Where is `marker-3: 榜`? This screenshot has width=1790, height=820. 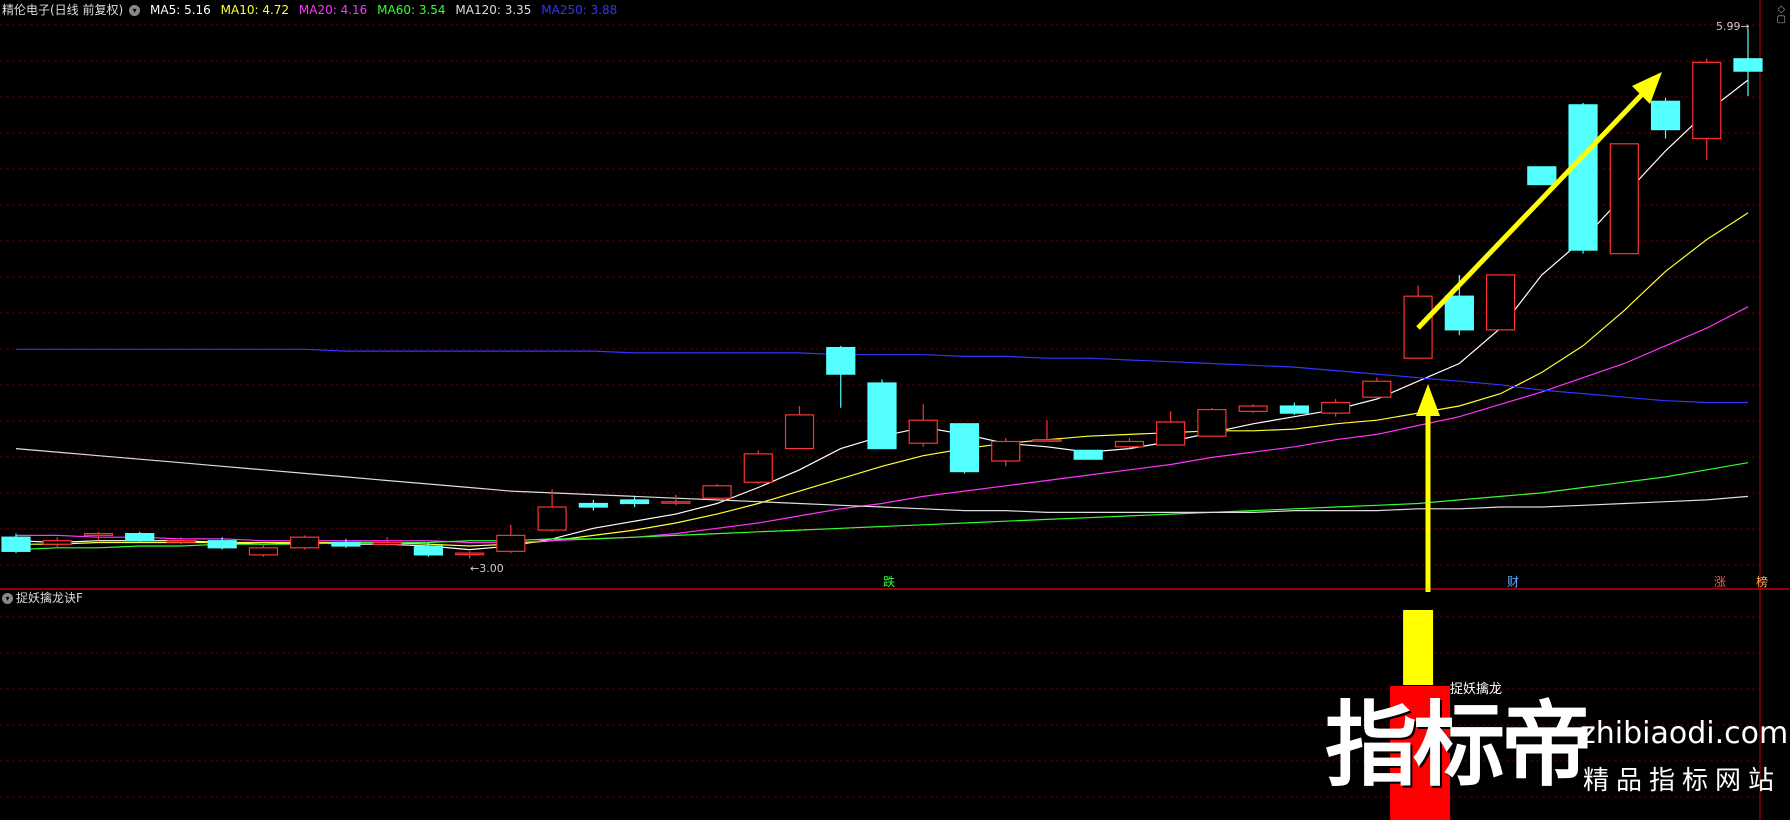 marker-3: 榜 is located at coordinates (1762, 581).